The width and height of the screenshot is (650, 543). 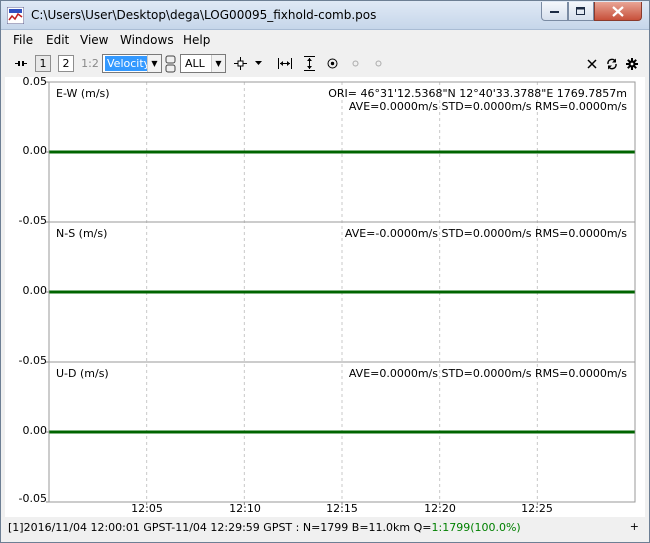 What do you see at coordinates (66, 63) in the screenshot?
I see `plot2-button: 2` at bounding box center [66, 63].